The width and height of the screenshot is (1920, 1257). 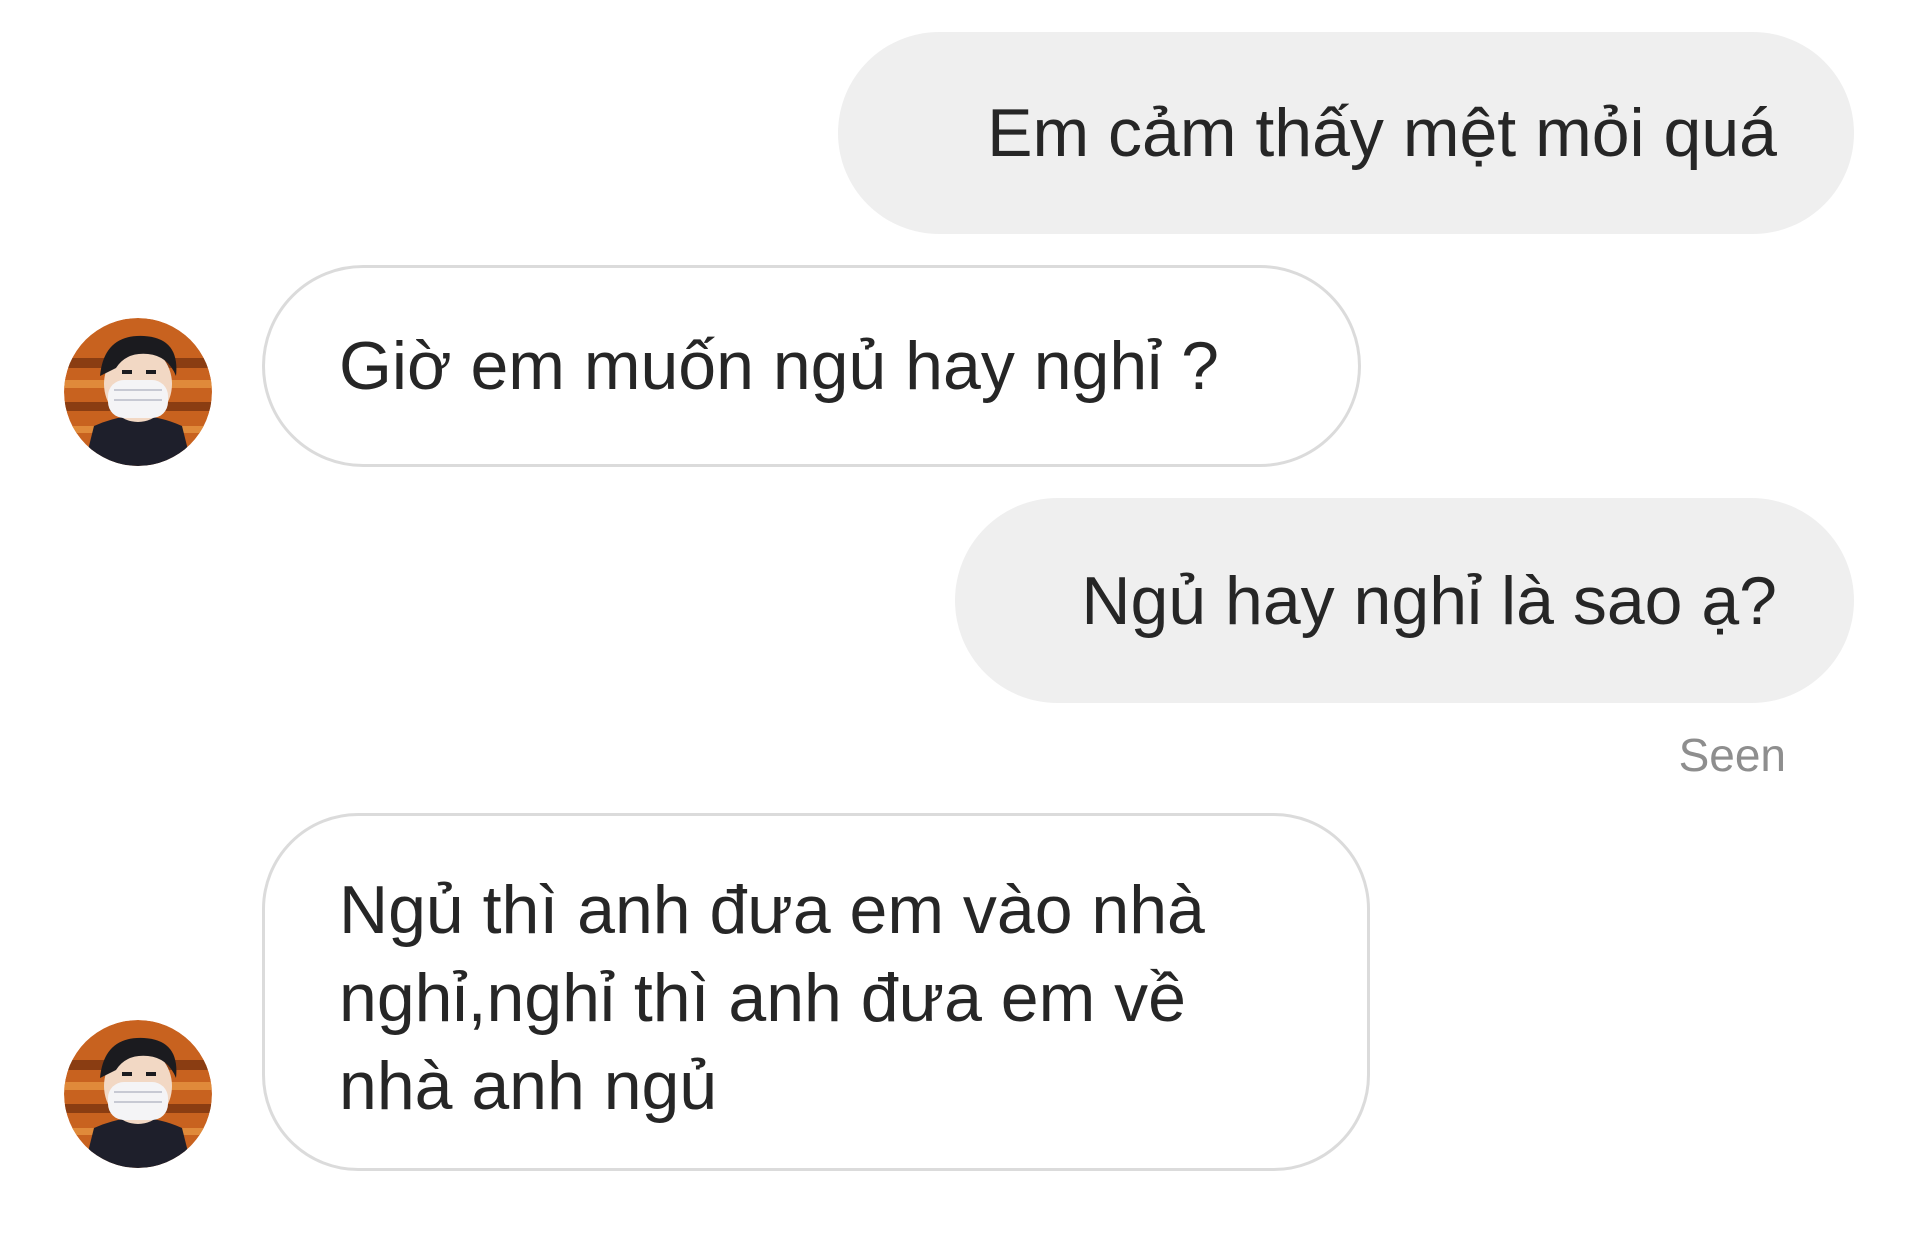 I want to click on message-line: Ngủ thì anh đưa em vào nhà, so click(x=772, y=910).